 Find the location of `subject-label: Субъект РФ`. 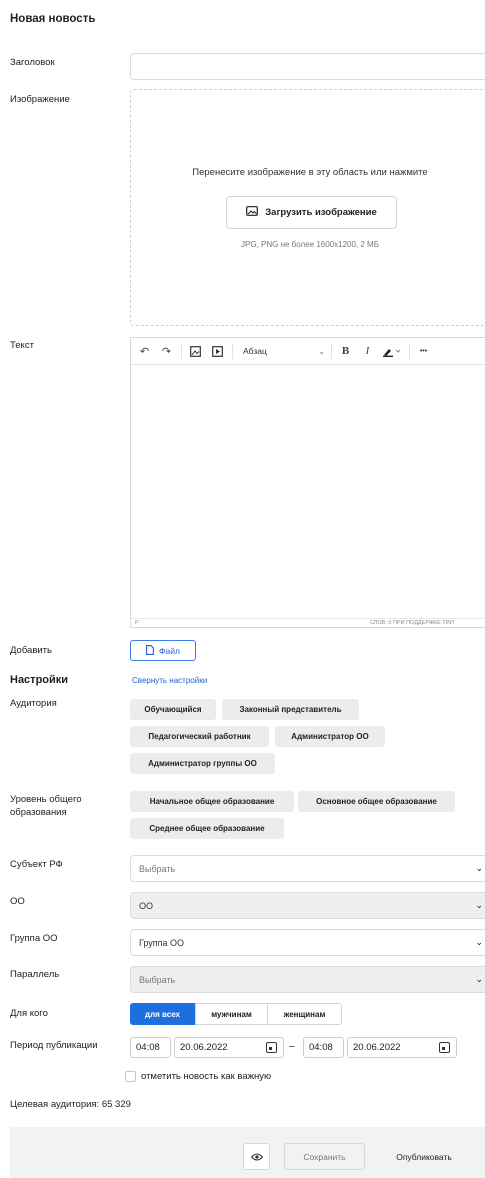

subject-label: Субъект РФ is located at coordinates (36, 864).